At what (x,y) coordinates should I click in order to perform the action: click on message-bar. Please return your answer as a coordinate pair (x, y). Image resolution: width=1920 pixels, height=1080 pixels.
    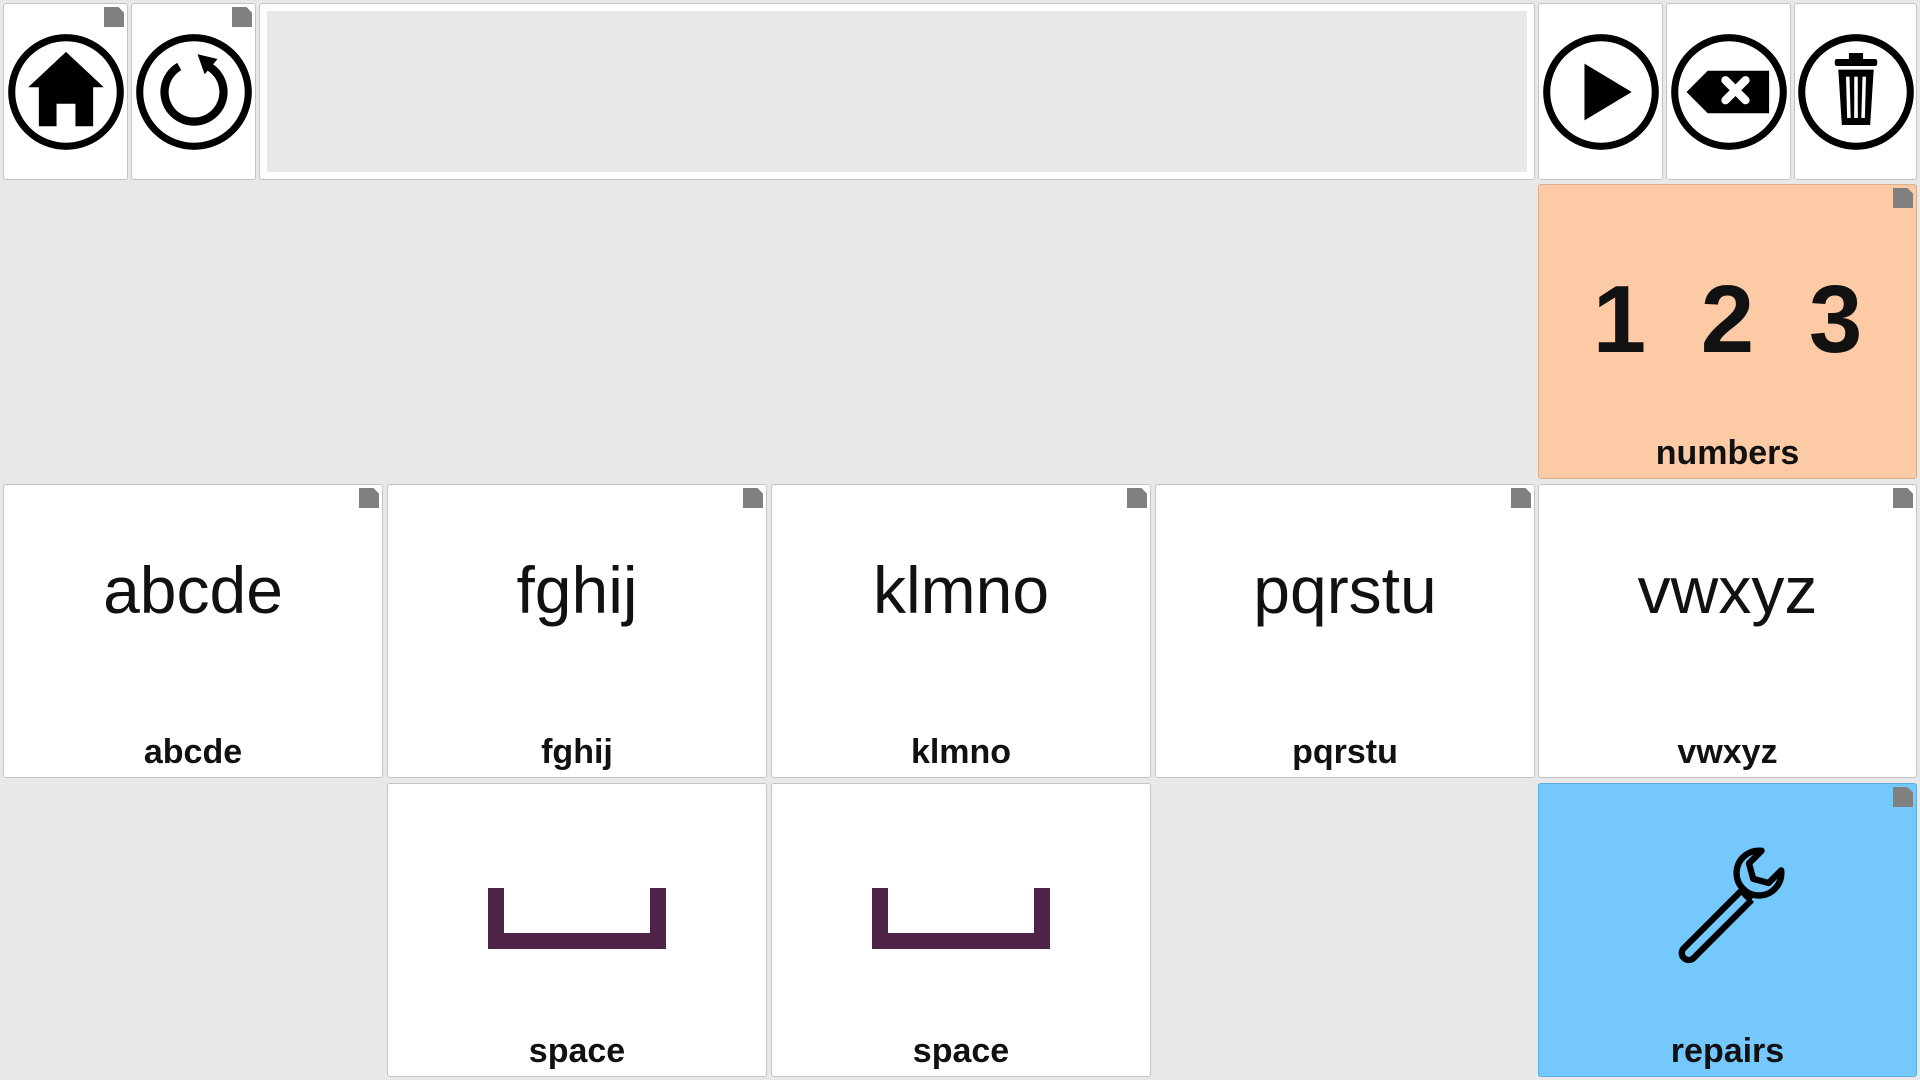
    Looking at the image, I should click on (897, 91).